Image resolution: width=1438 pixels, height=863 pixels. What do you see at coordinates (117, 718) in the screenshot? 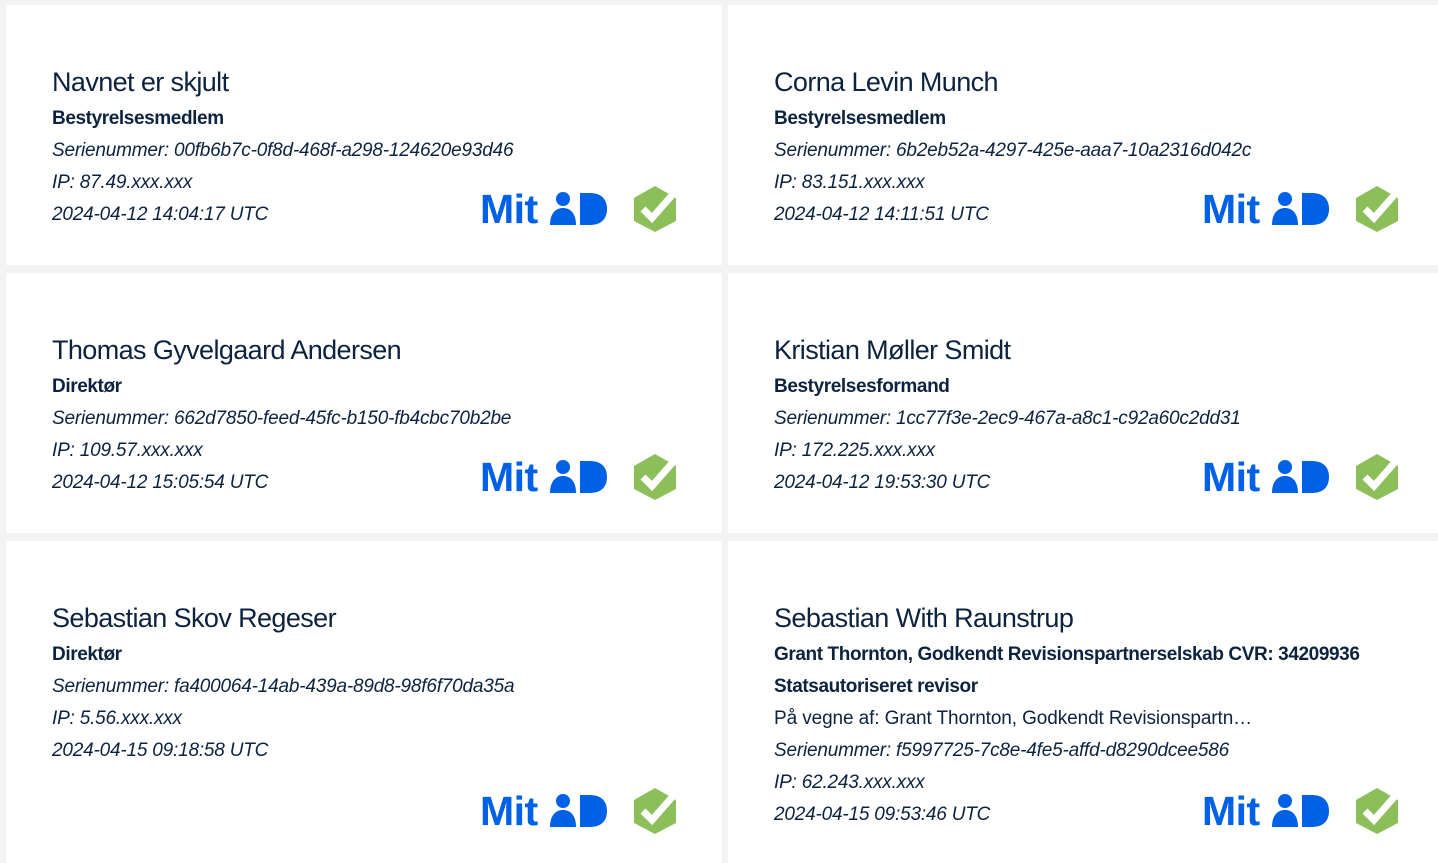
I see `signer-ip: IP: 5.56.xxx.xxx` at bounding box center [117, 718].